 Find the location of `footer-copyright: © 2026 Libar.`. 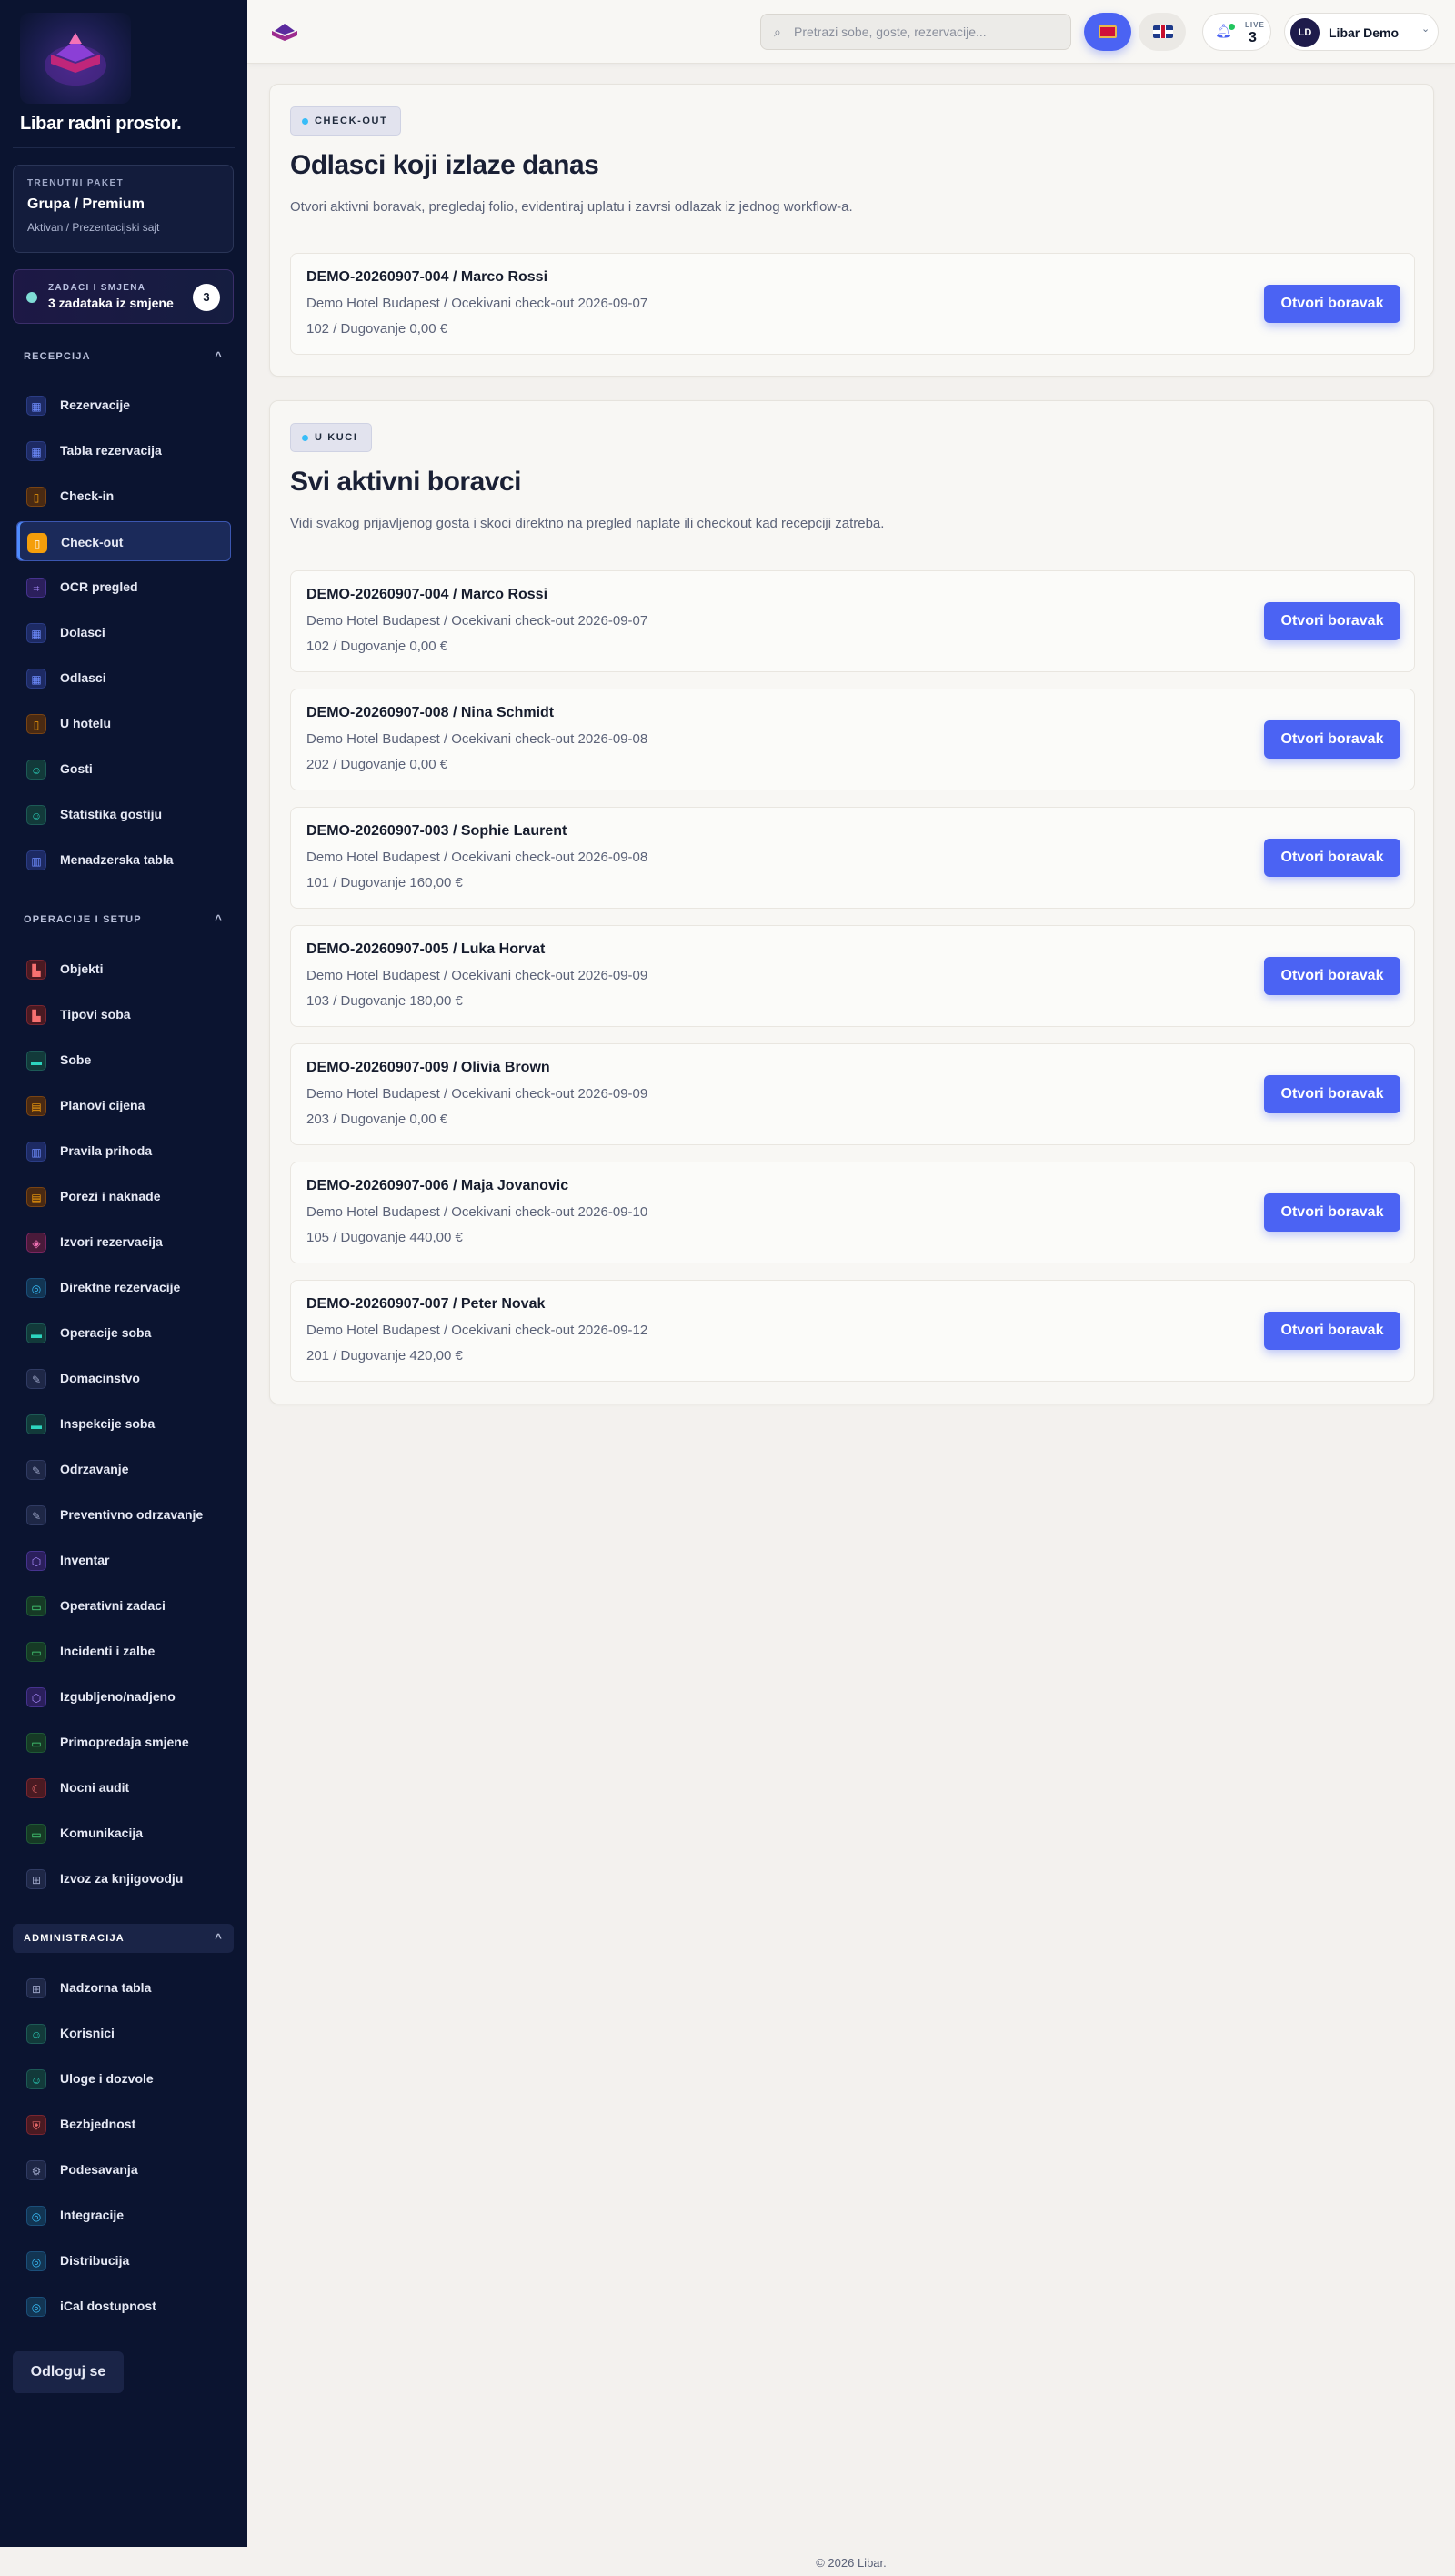

footer-copyright: © 2026 Libar. is located at coordinates (852, 2563).